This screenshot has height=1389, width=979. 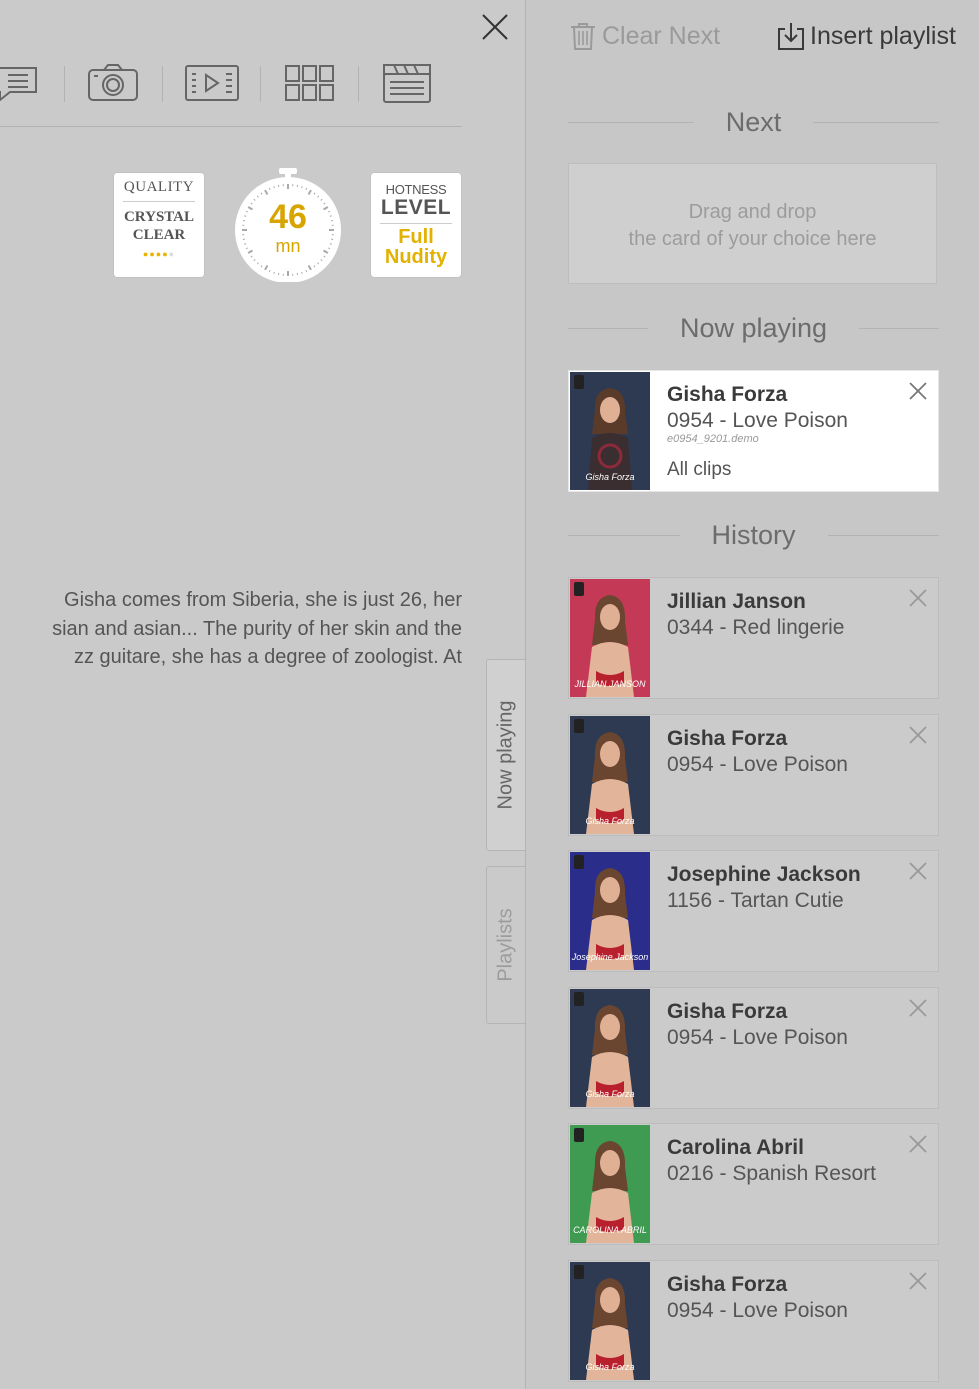 I want to click on now-playing-section-heading: Now playing, so click(x=754, y=328).